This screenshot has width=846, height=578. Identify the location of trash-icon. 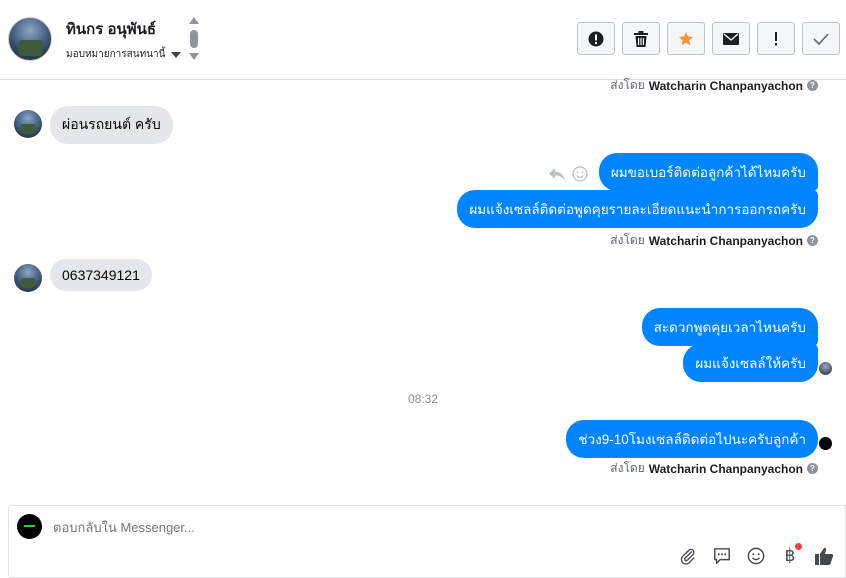
(641, 38).